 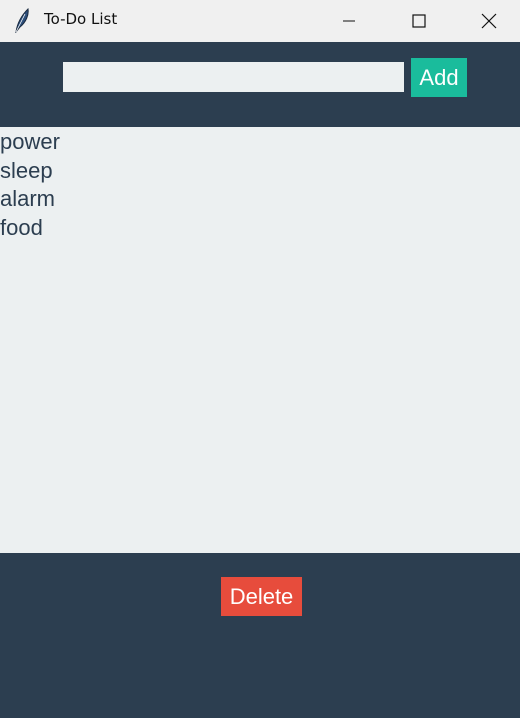 I want to click on minimize-icon, so click(x=349, y=21).